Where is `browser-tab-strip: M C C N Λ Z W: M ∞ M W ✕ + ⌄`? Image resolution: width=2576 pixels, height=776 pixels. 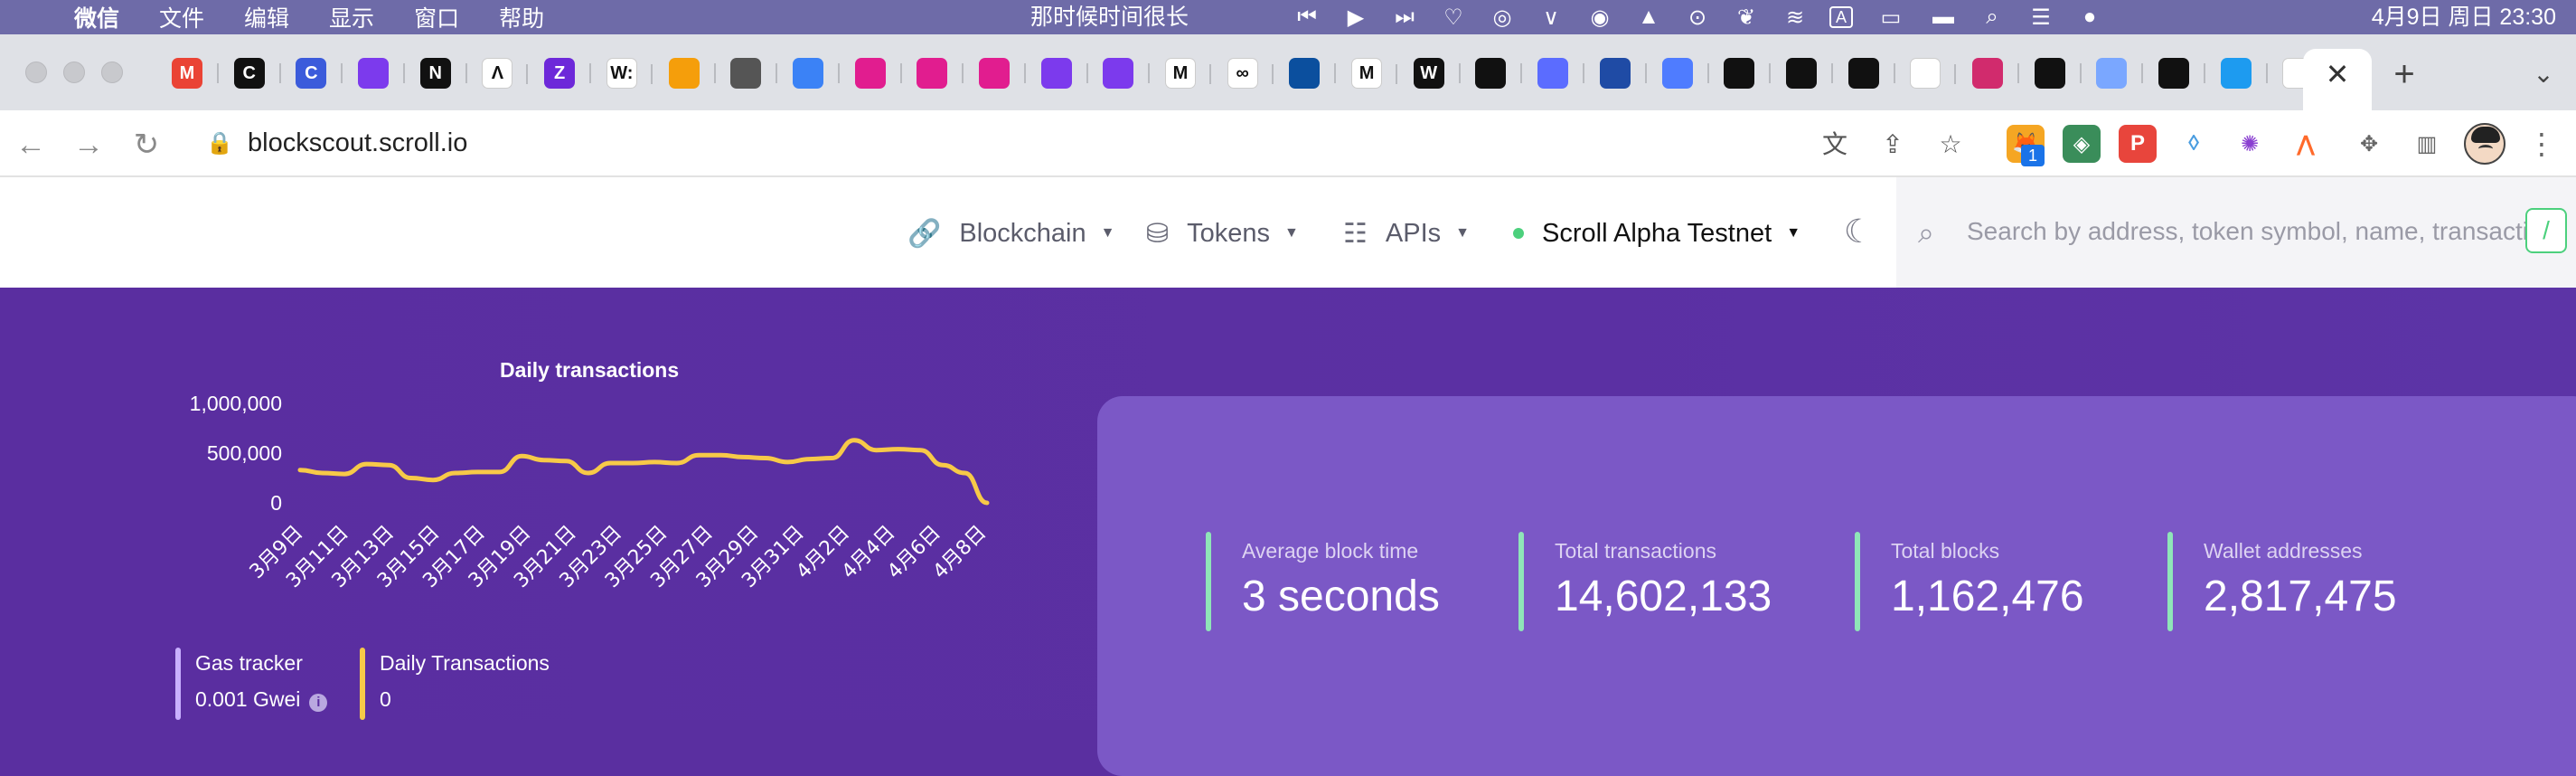
browser-tab-strip: M C C N Λ Z W: M ∞ M W ✕ + ⌄ is located at coordinates (1288, 72).